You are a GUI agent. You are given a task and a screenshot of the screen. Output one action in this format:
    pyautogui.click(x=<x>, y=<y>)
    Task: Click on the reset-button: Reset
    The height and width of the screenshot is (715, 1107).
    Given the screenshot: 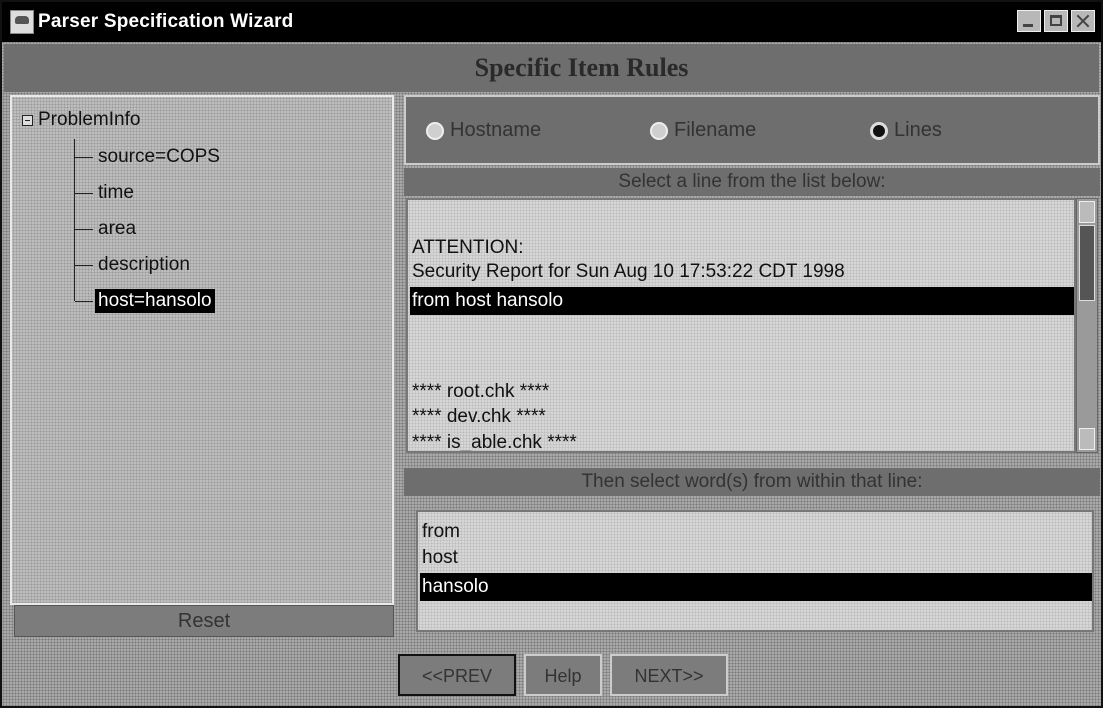 What is the action you would take?
    pyautogui.click(x=204, y=621)
    